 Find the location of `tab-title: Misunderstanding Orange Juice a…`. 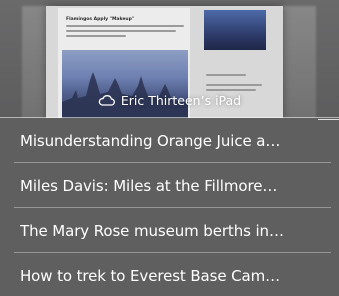

tab-title: Misunderstanding Orange Juice a… is located at coordinates (150, 140).